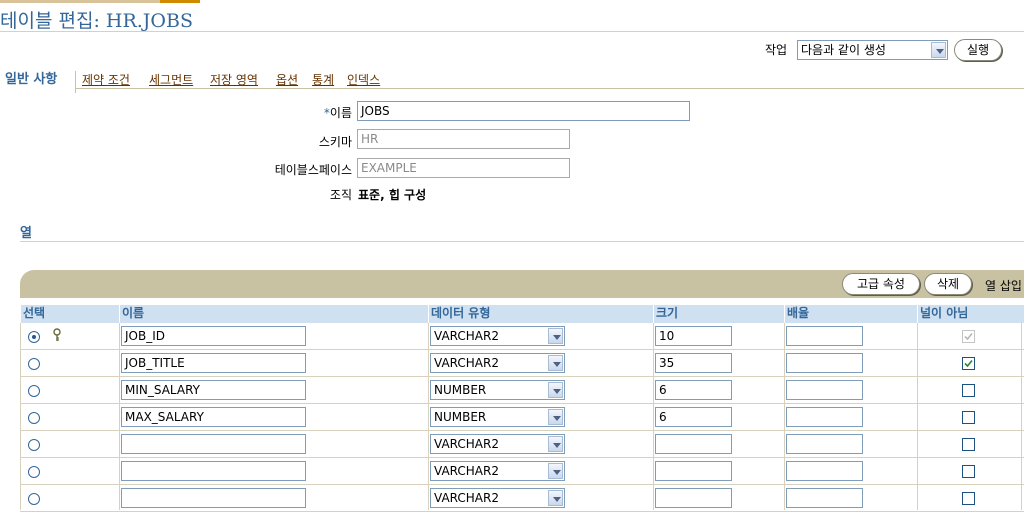 The image size is (1024, 512). Describe the element at coordinates (213, 417) in the screenshot. I see `column-name-input: MAX_SALARY` at that location.